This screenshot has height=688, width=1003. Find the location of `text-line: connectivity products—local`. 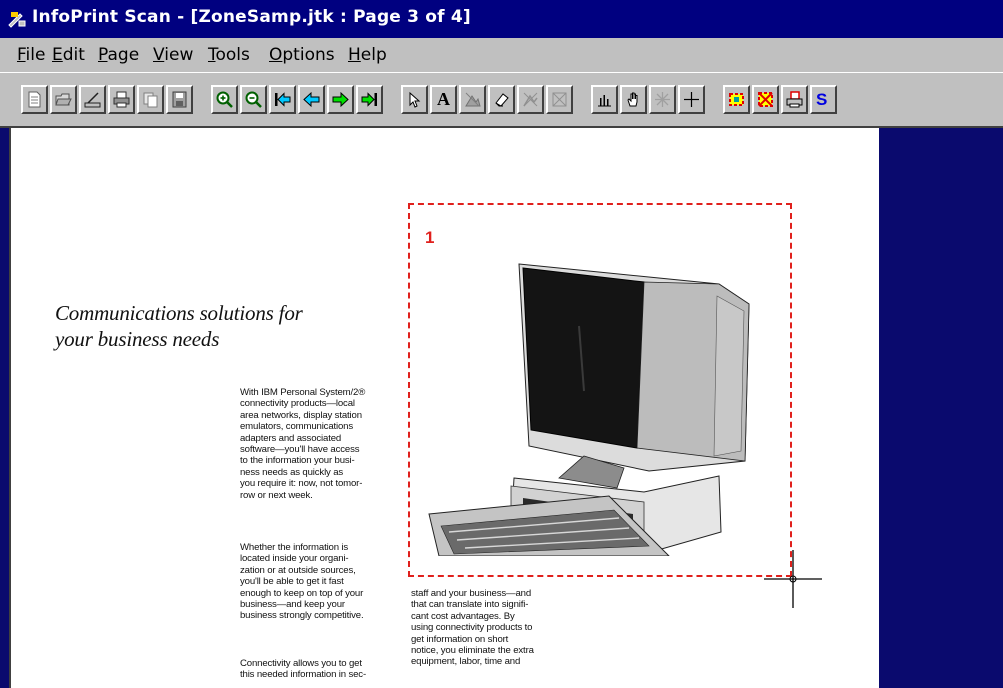

text-line: connectivity products—local is located at coordinates (297, 404).